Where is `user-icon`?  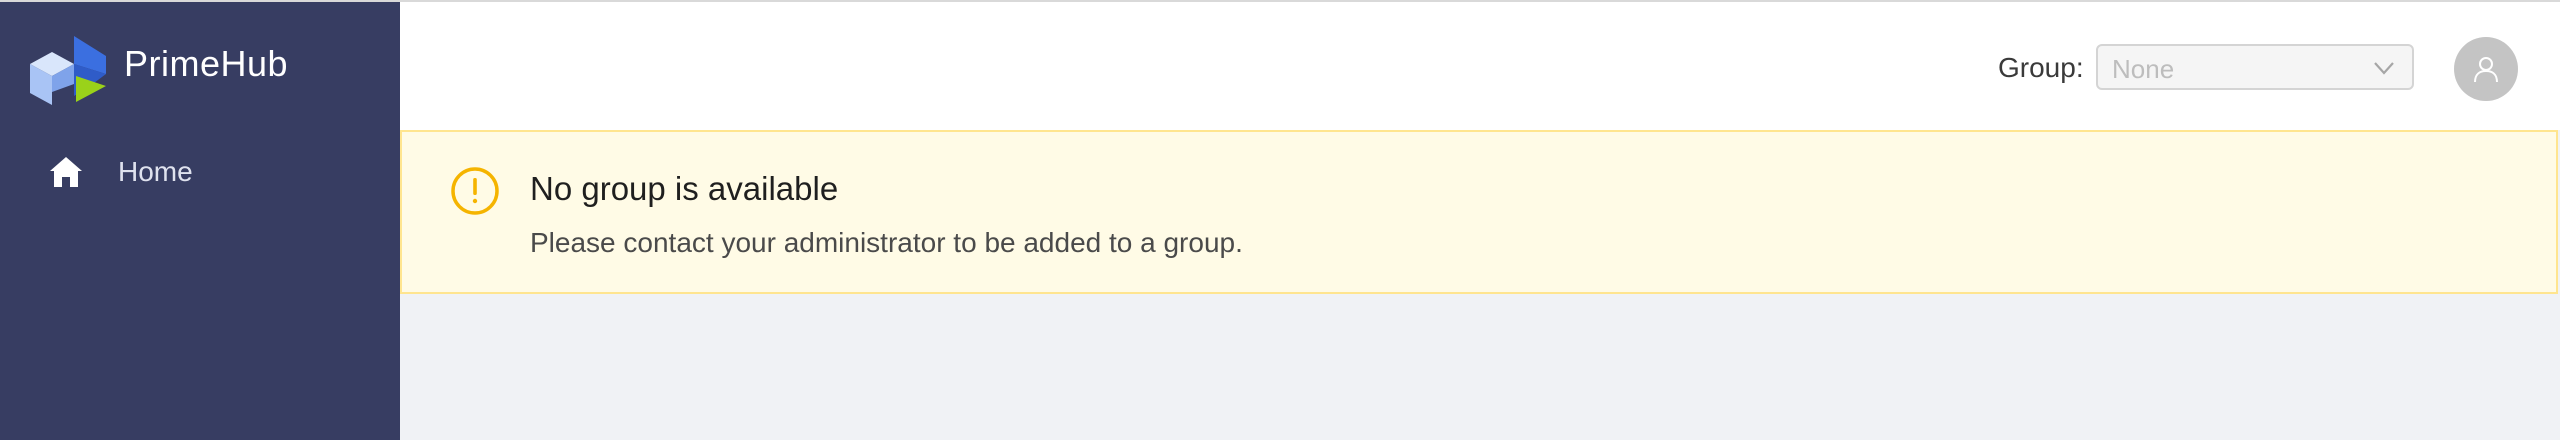
user-icon is located at coordinates (2486, 70).